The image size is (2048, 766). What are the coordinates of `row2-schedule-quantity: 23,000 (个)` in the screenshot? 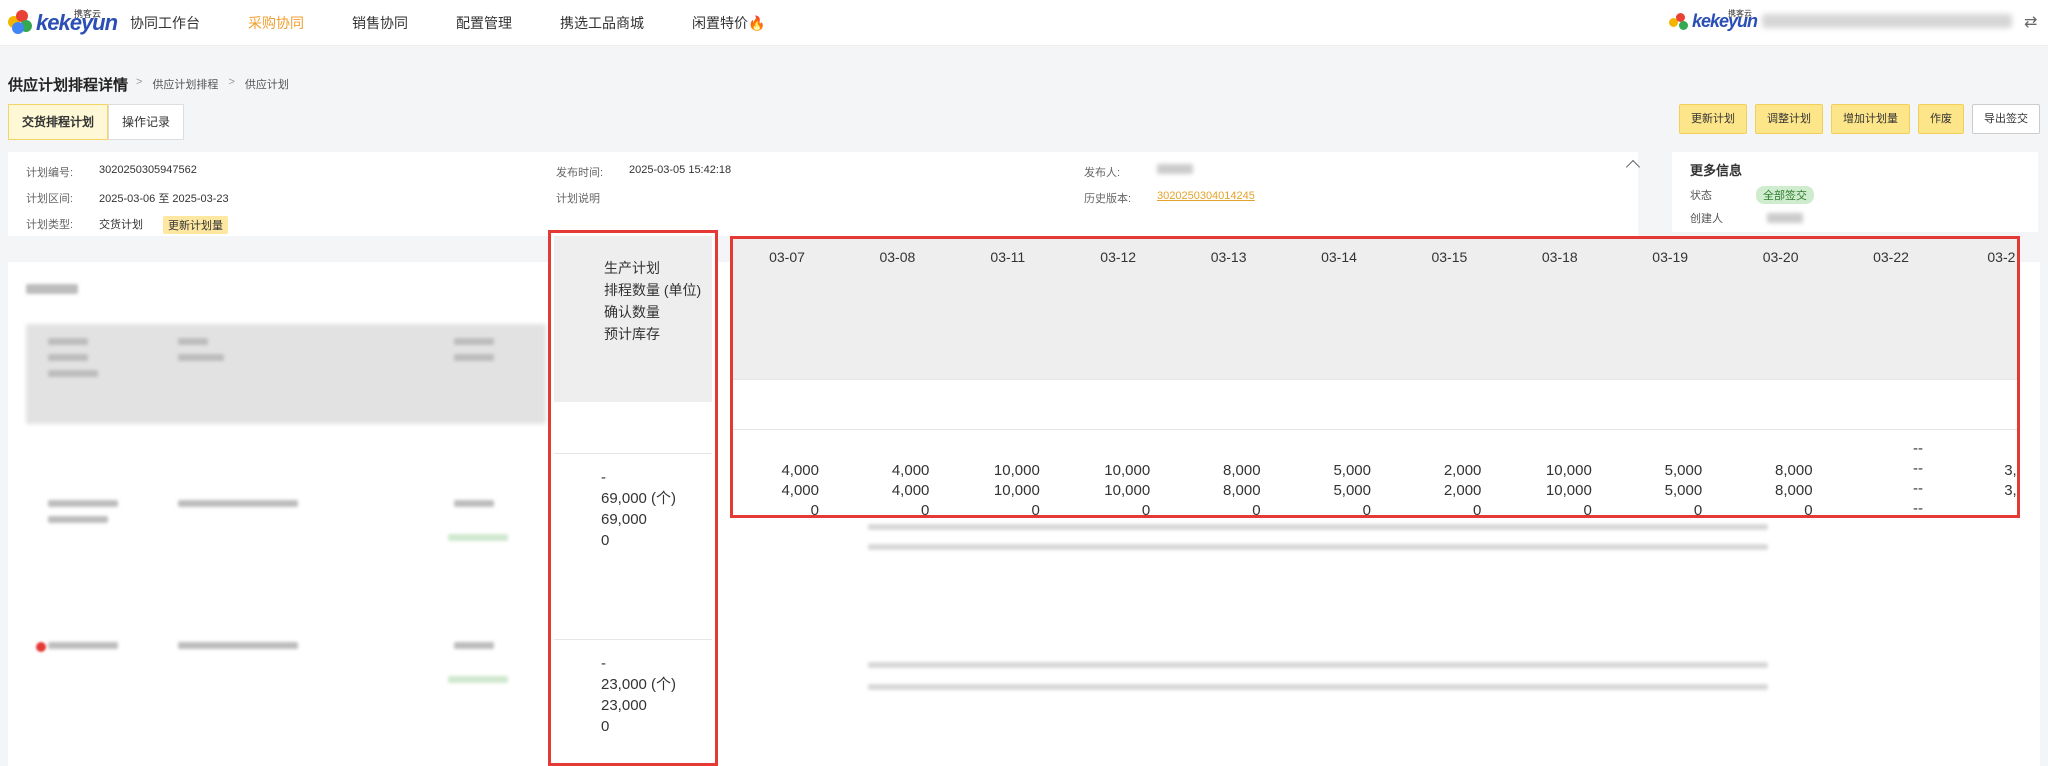 It's located at (639, 684).